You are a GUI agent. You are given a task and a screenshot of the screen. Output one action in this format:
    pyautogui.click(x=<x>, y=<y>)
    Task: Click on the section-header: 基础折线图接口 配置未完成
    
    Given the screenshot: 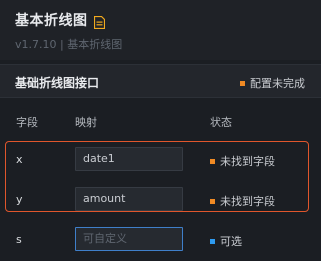 What is the action you would take?
    pyautogui.click(x=160, y=81)
    